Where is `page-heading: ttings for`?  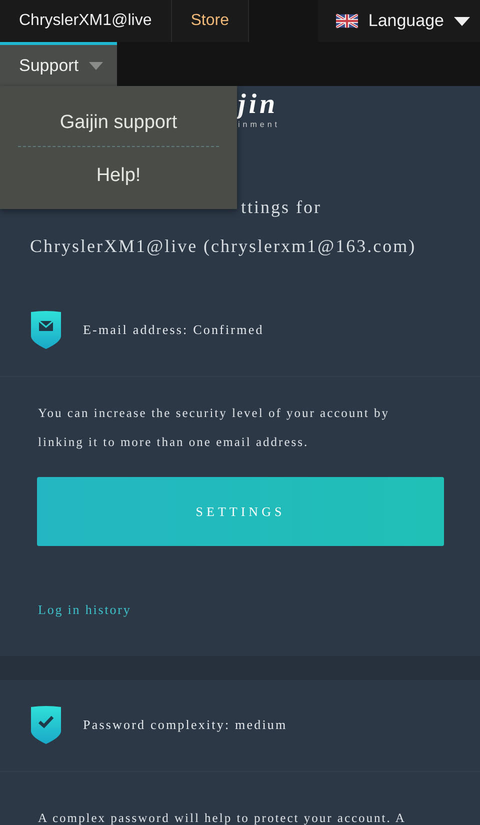 page-heading: ttings for is located at coordinates (281, 207).